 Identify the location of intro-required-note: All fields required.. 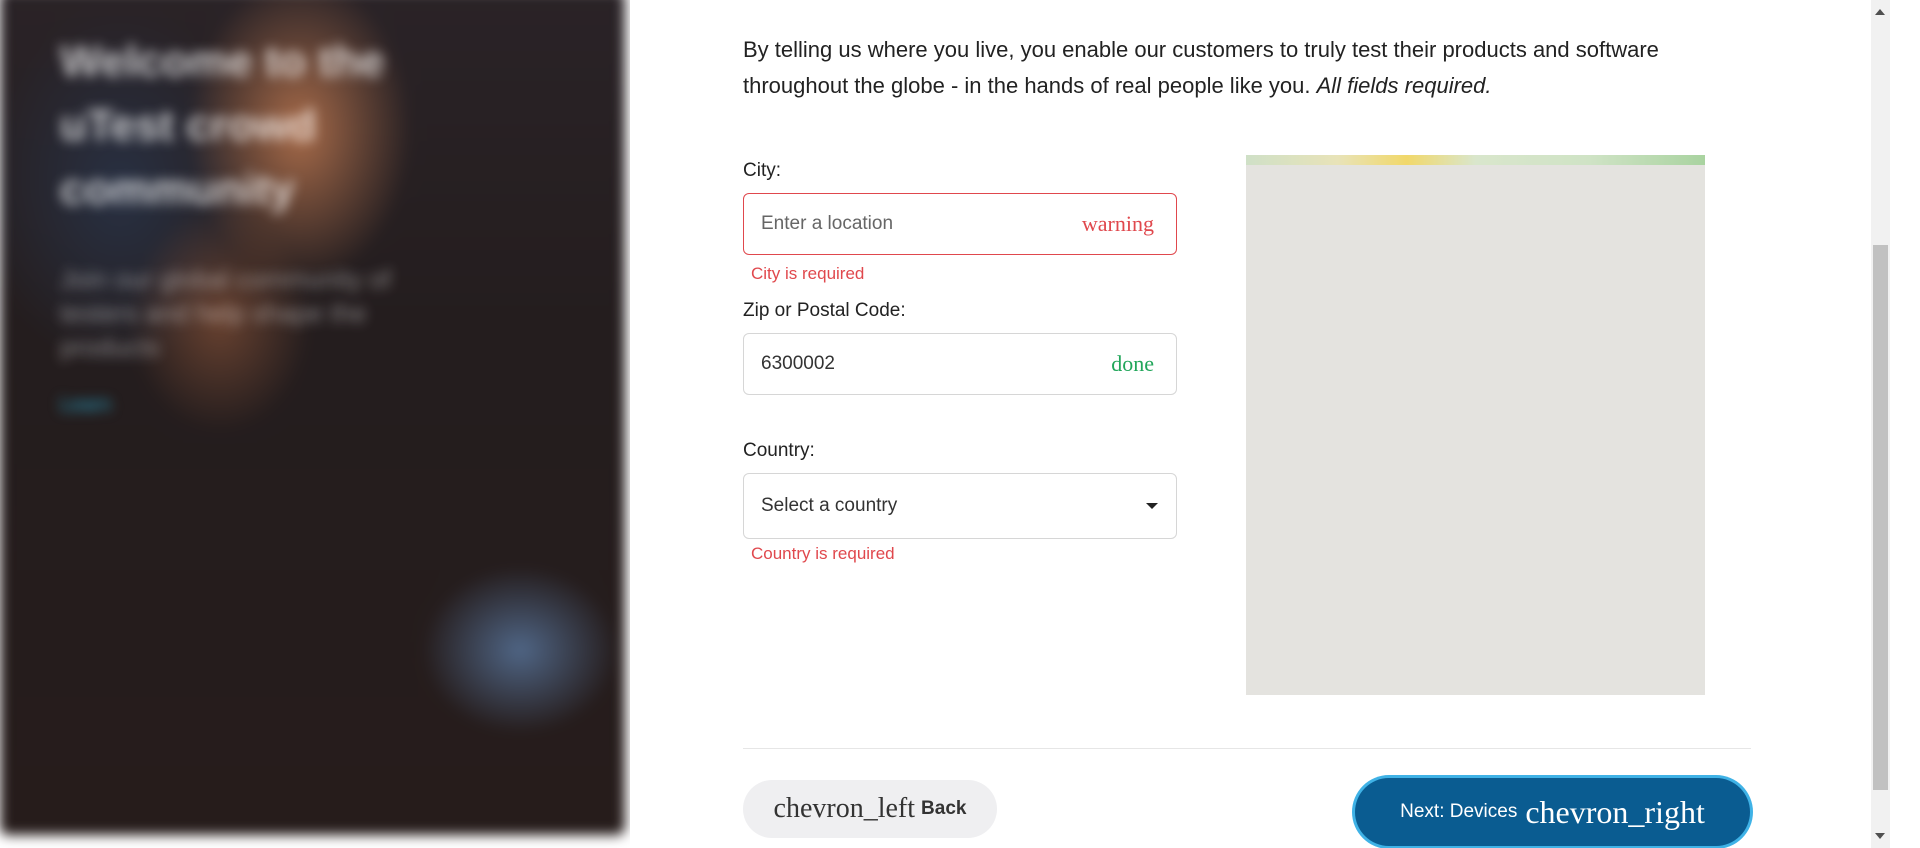
(1404, 85).